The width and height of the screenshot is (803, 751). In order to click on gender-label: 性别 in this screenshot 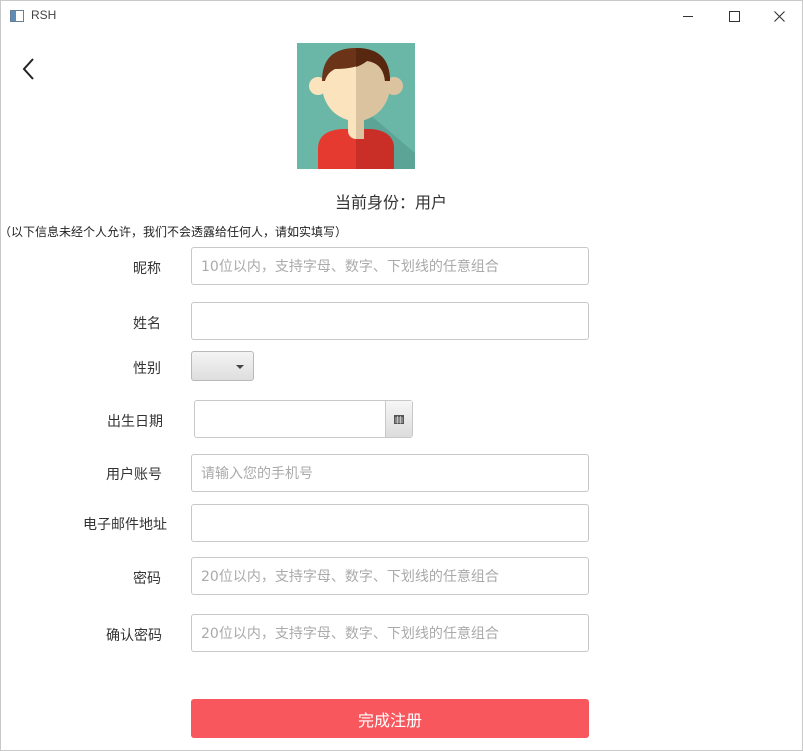, I will do `click(147, 369)`.